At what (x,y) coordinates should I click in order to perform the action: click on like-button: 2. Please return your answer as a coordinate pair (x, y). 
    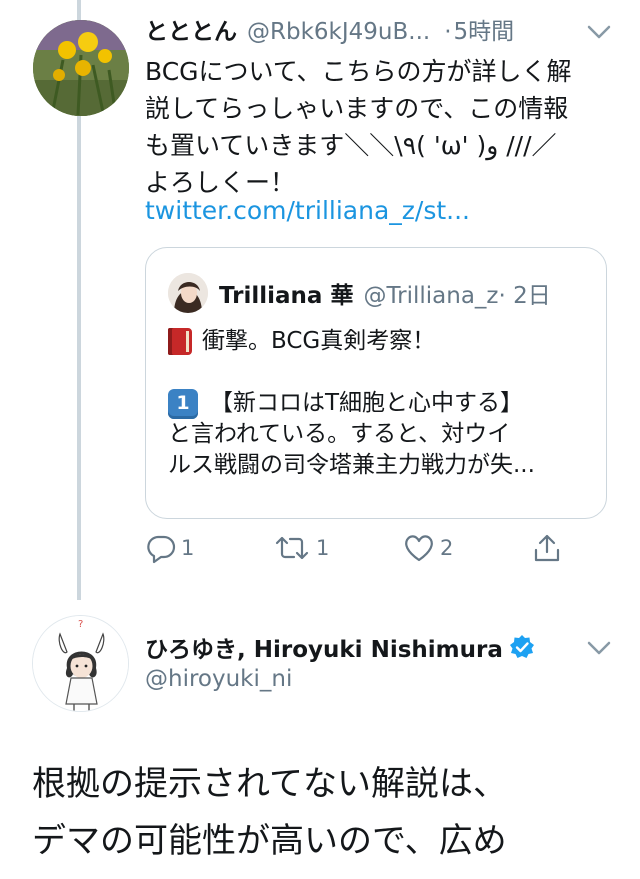
    Looking at the image, I should click on (427, 548).